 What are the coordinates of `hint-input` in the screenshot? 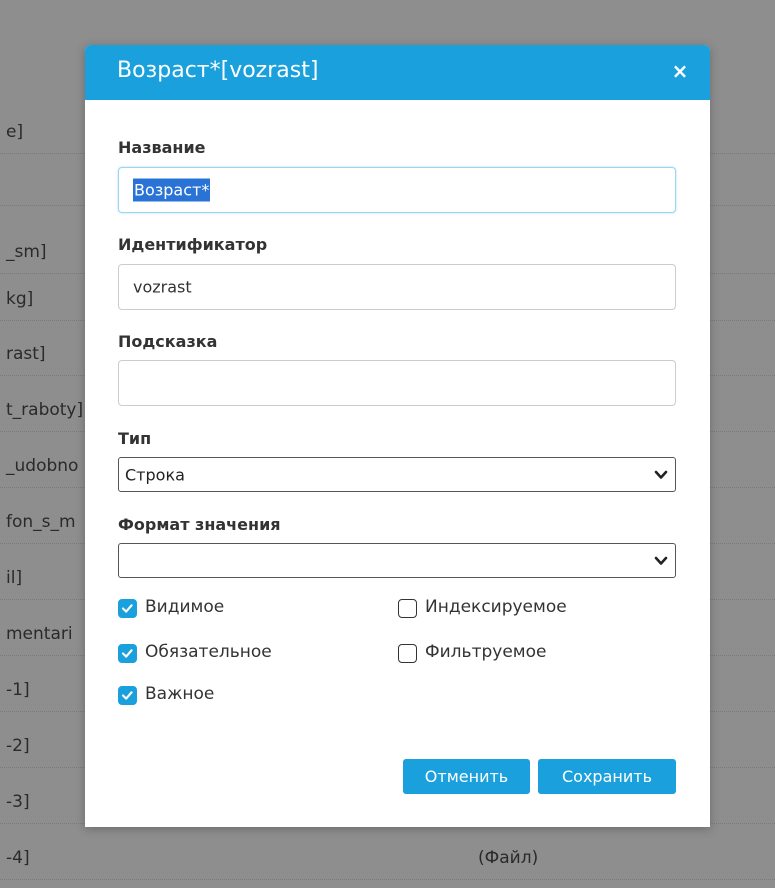 It's located at (397, 383).